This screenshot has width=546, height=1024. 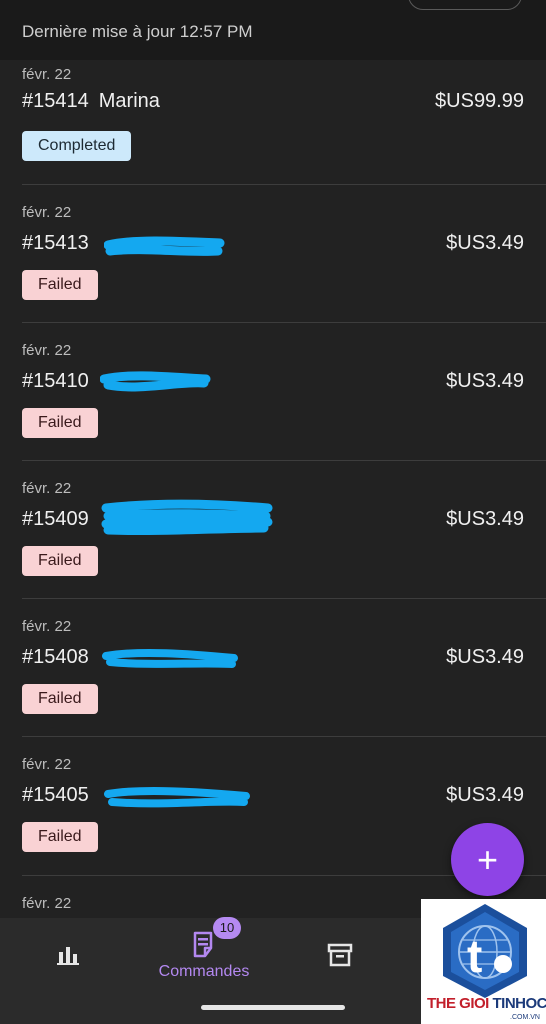 I want to click on order-number: #15405, so click(x=55, y=795).